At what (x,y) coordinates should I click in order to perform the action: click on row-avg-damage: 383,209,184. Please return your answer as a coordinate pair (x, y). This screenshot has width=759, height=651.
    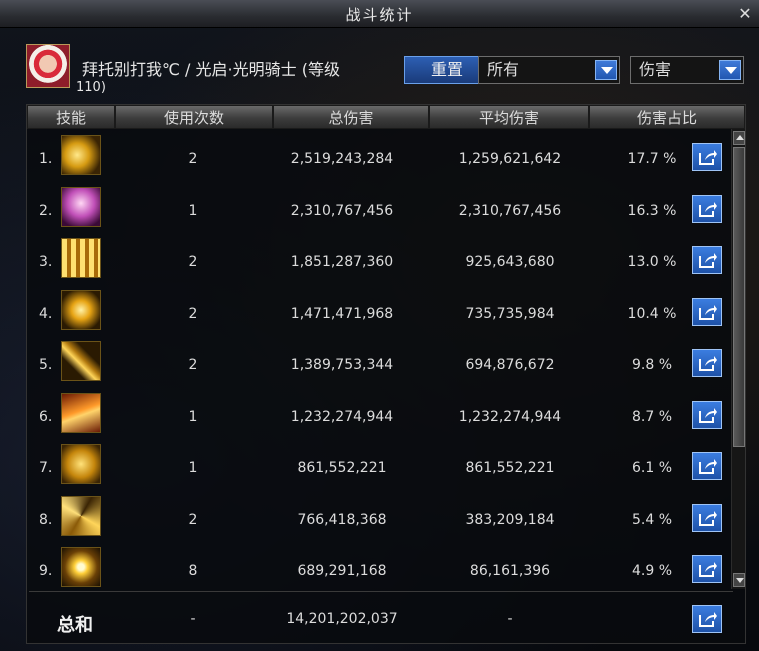
    Looking at the image, I should click on (510, 519).